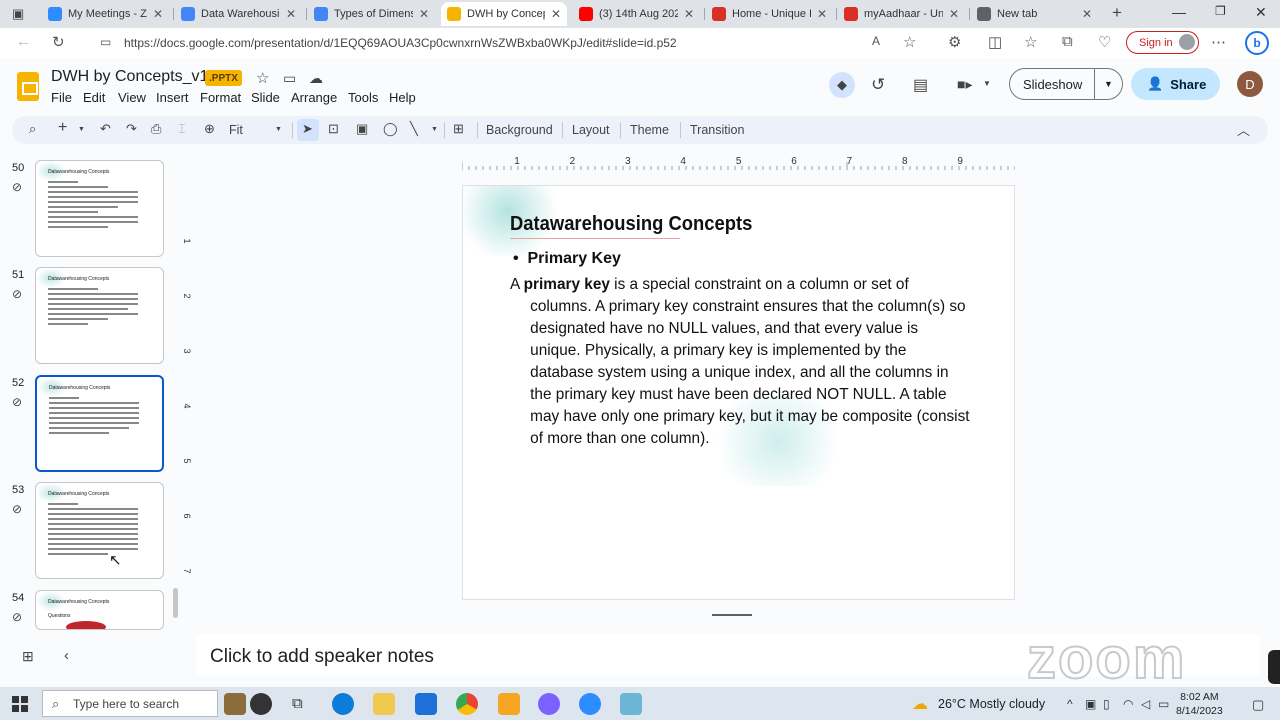  Describe the element at coordinates (1175, 84) in the screenshot. I see `share-button: 👤 Share` at that location.